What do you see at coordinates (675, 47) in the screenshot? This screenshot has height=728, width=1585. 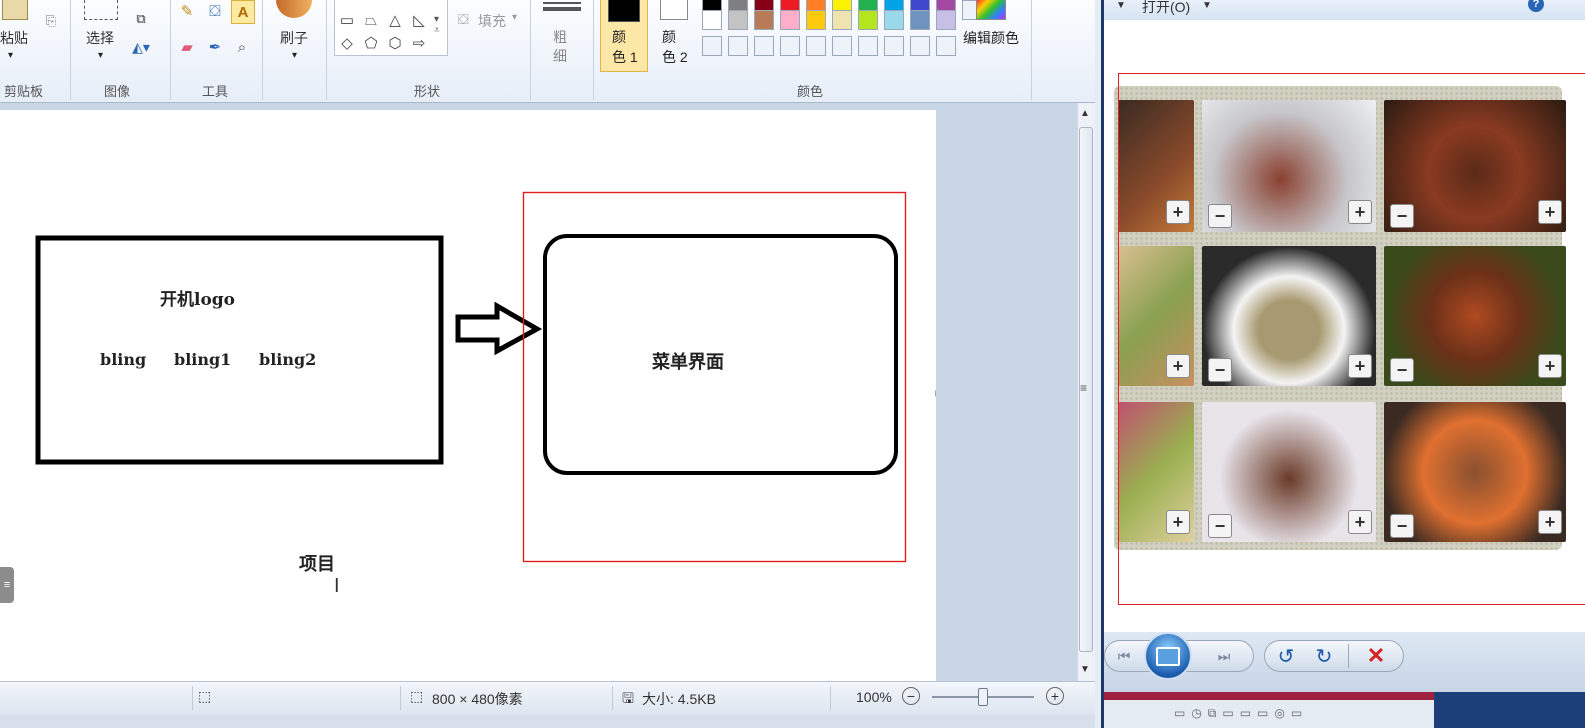 I see `color2-label: 颜 色 2` at bounding box center [675, 47].